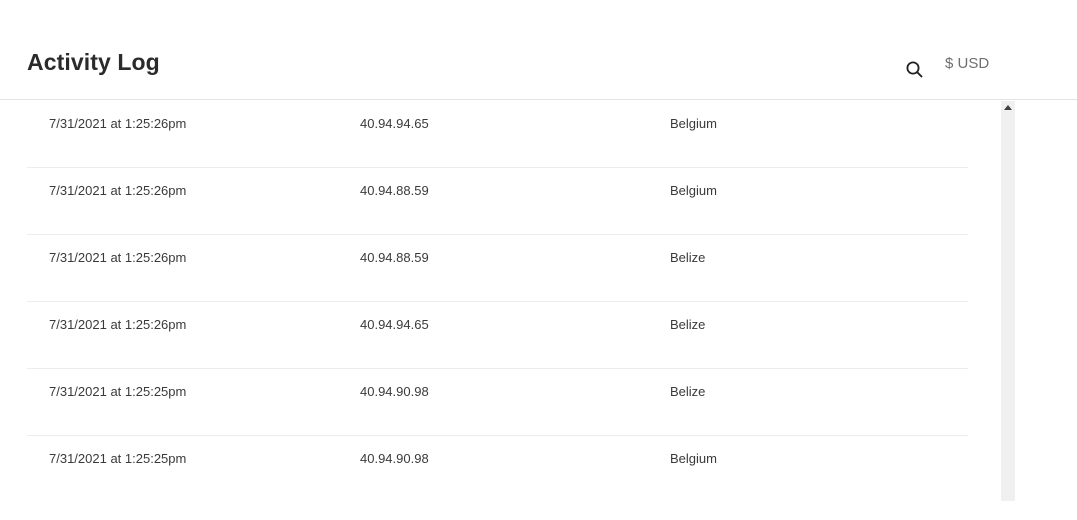 This screenshot has width=1077, height=520. I want to click on vertical-scrollbar, so click(1008, 301).